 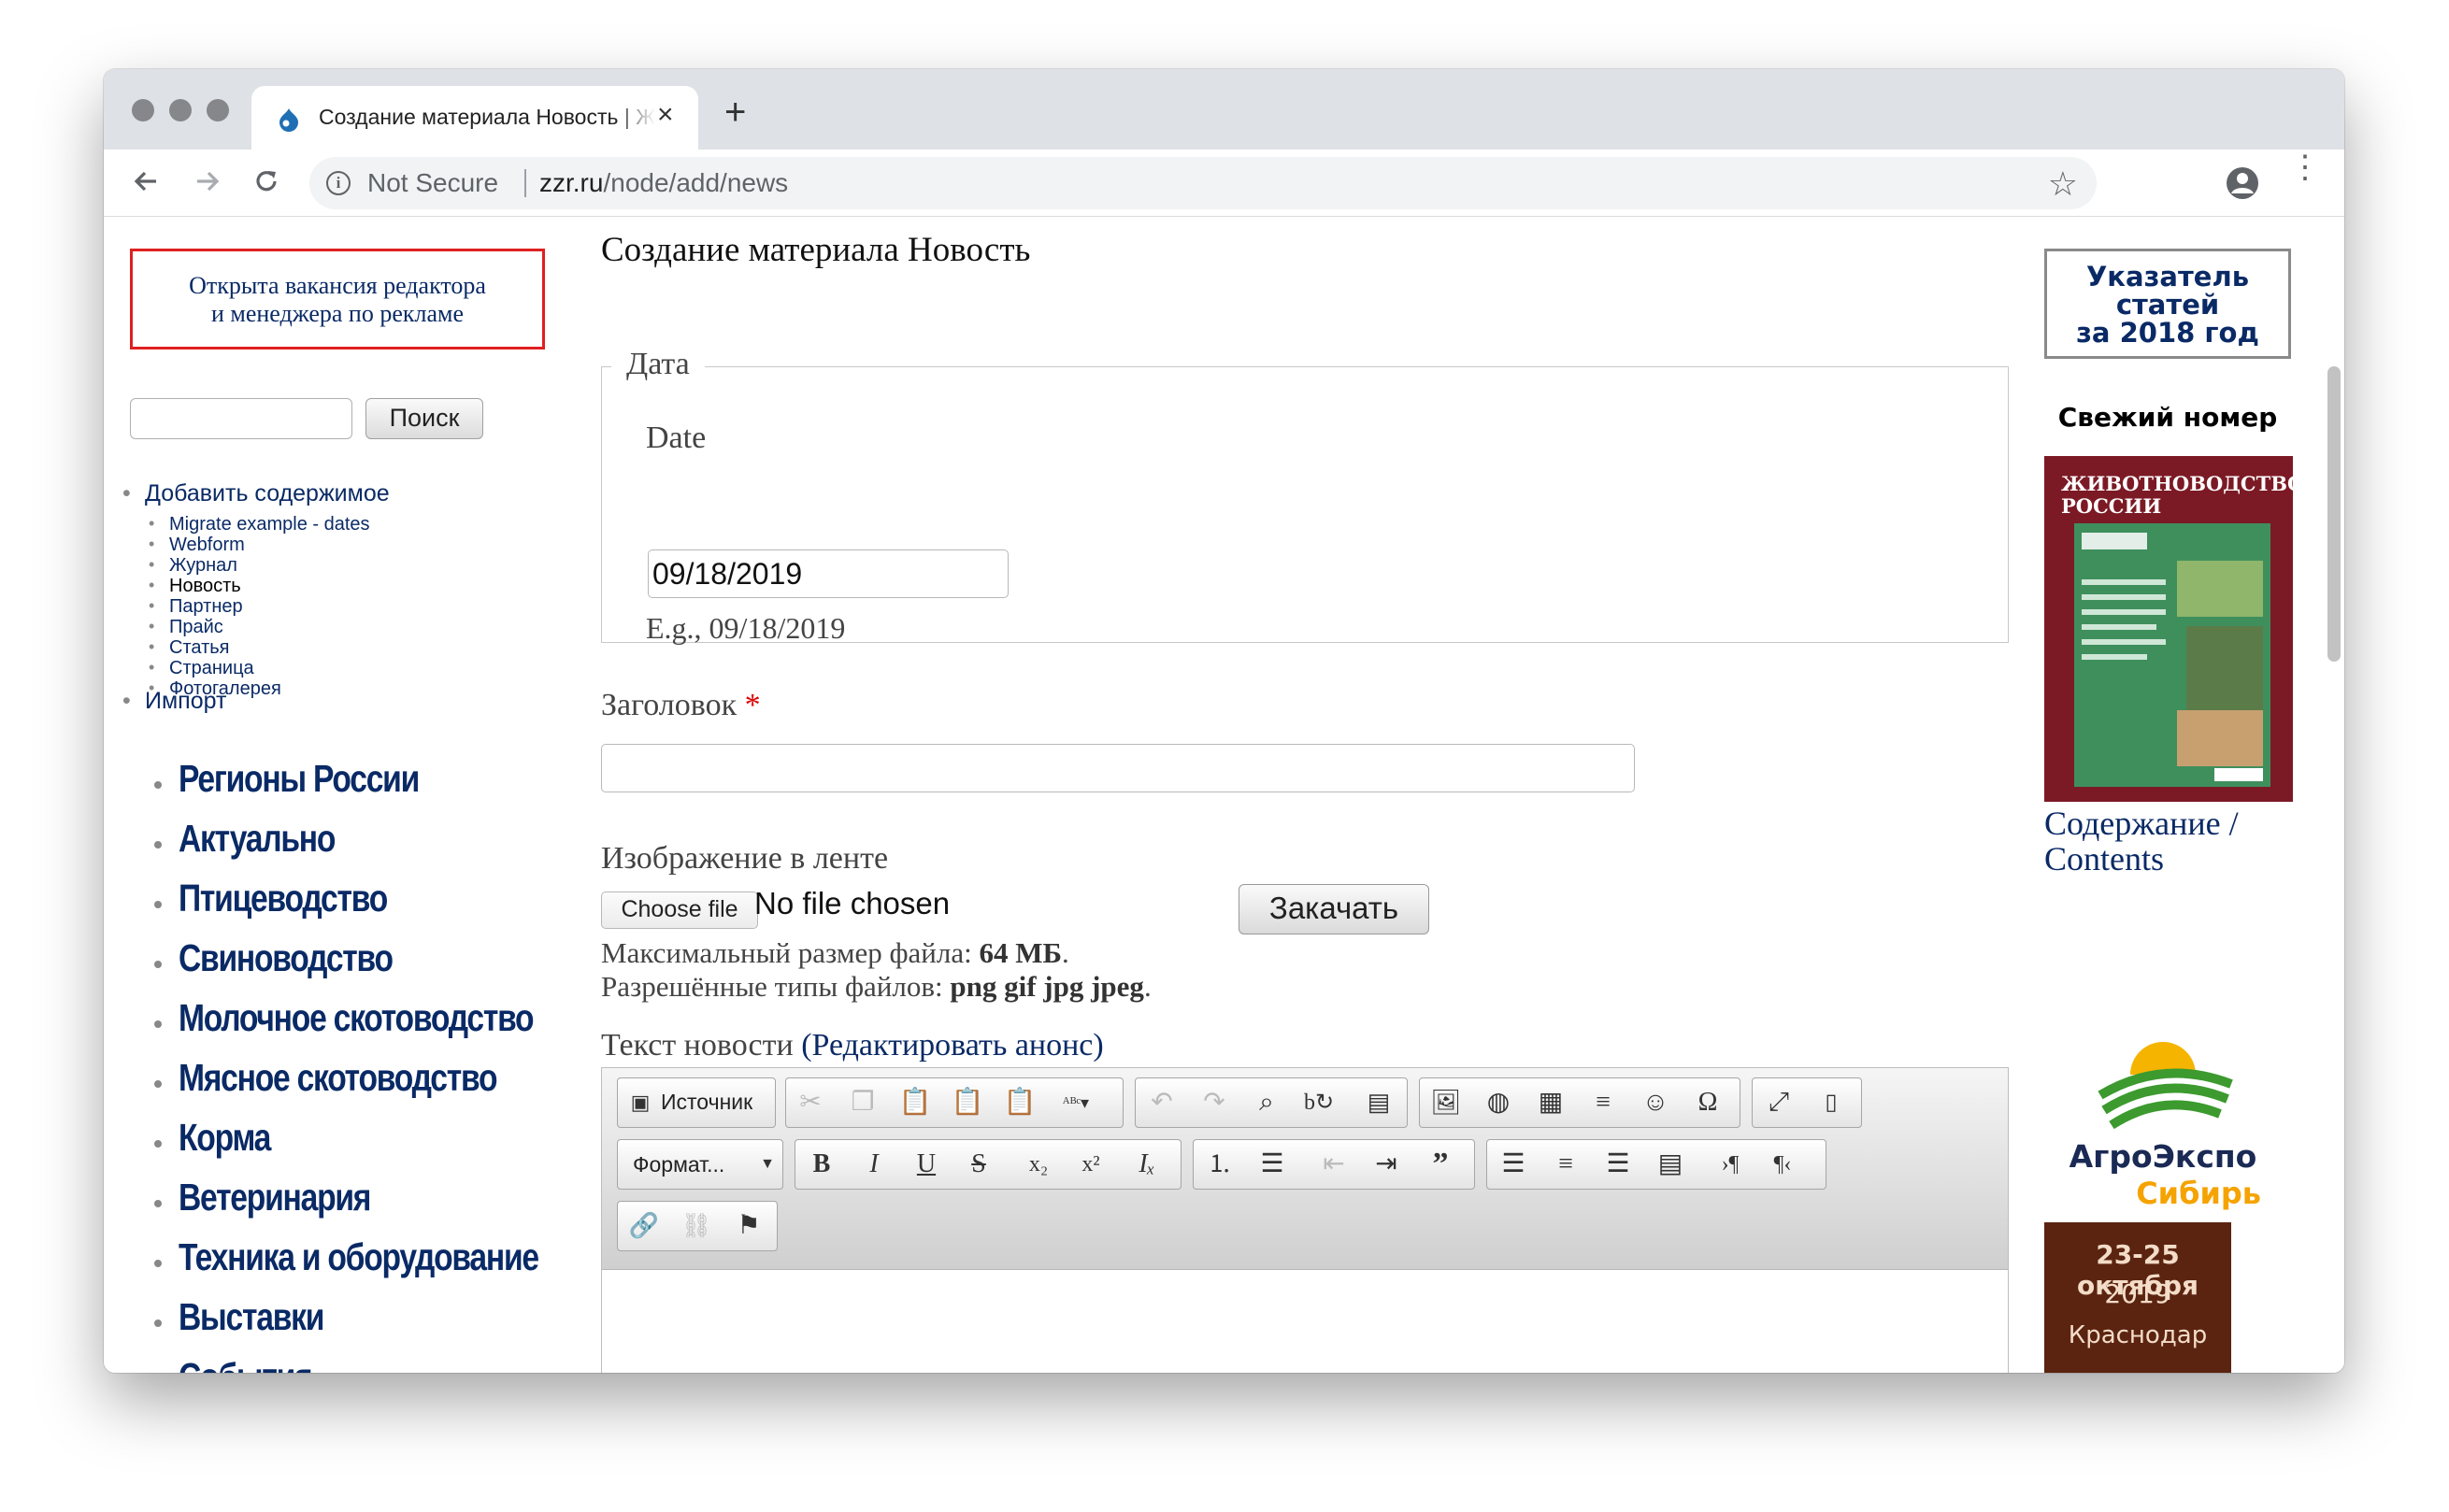 I want to click on bookmark-star-icon: ☆, so click(x=2063, y=184).